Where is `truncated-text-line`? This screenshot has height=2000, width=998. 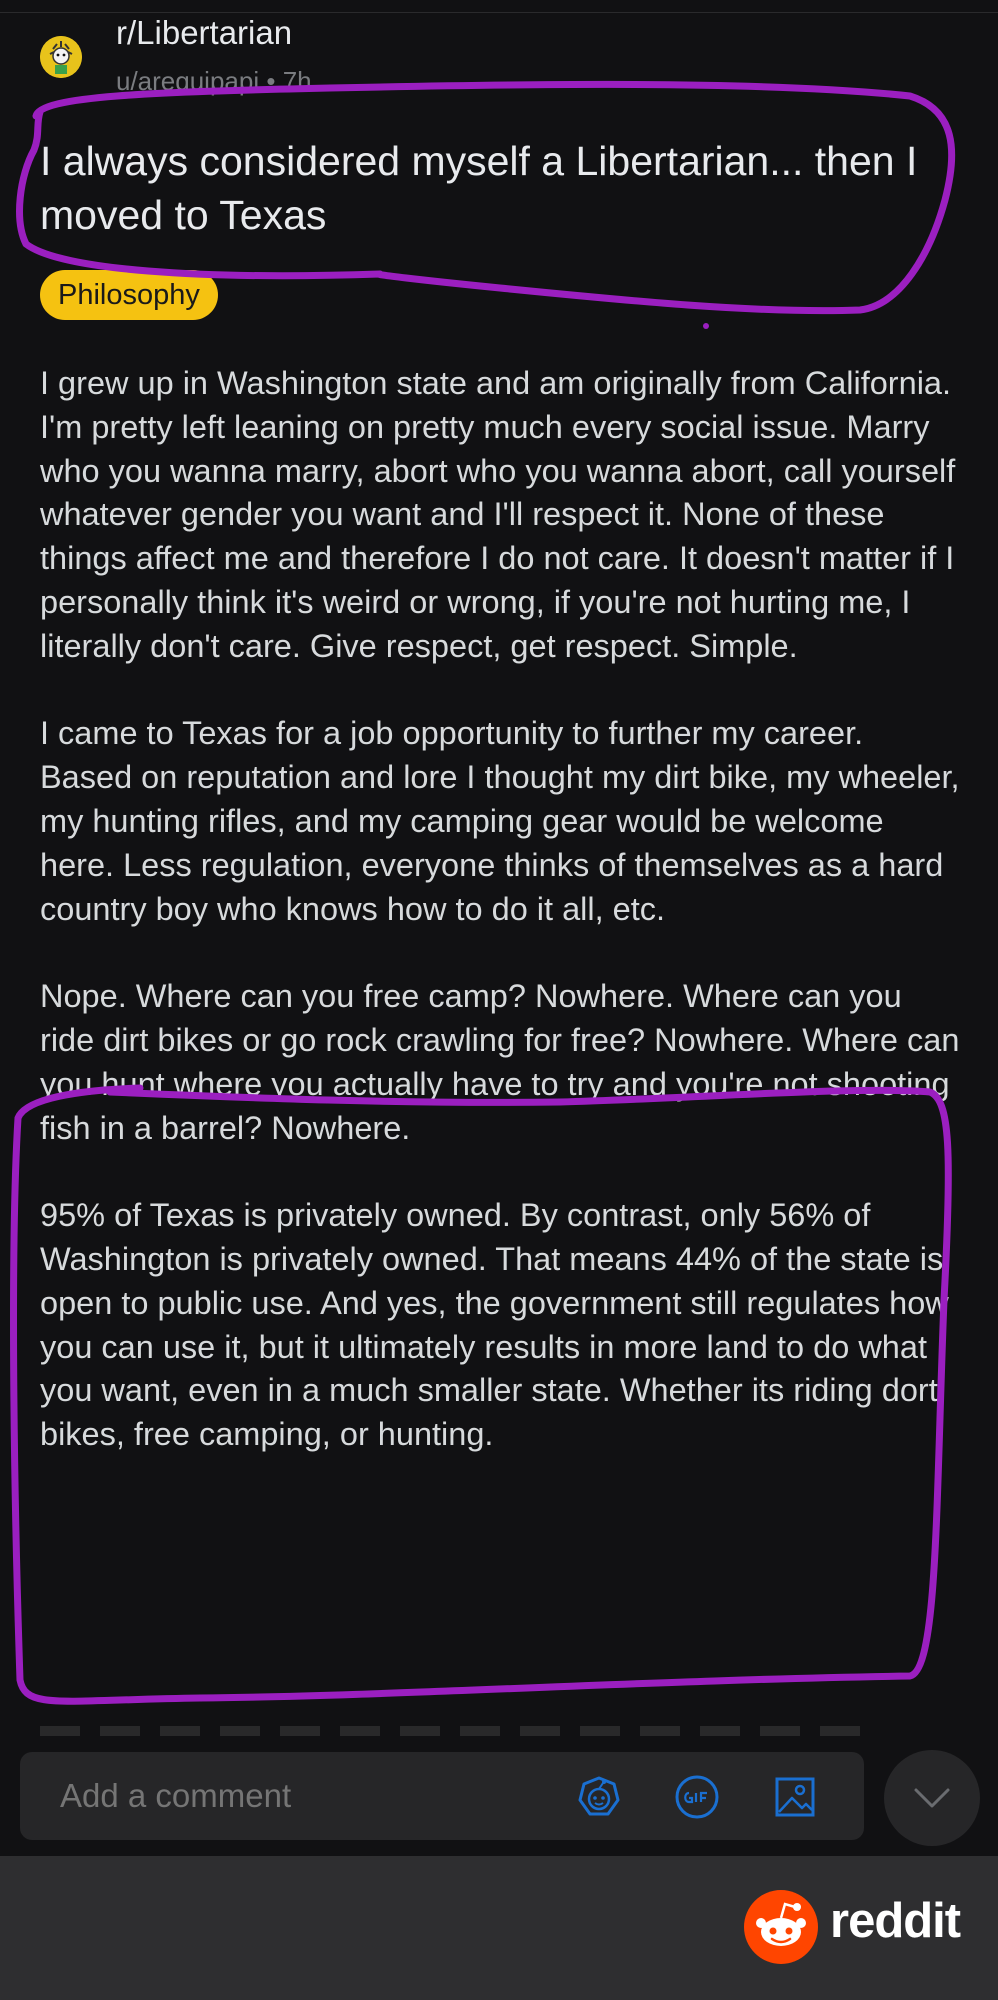
truncated-text-line is located at coordinates (450, 1731).